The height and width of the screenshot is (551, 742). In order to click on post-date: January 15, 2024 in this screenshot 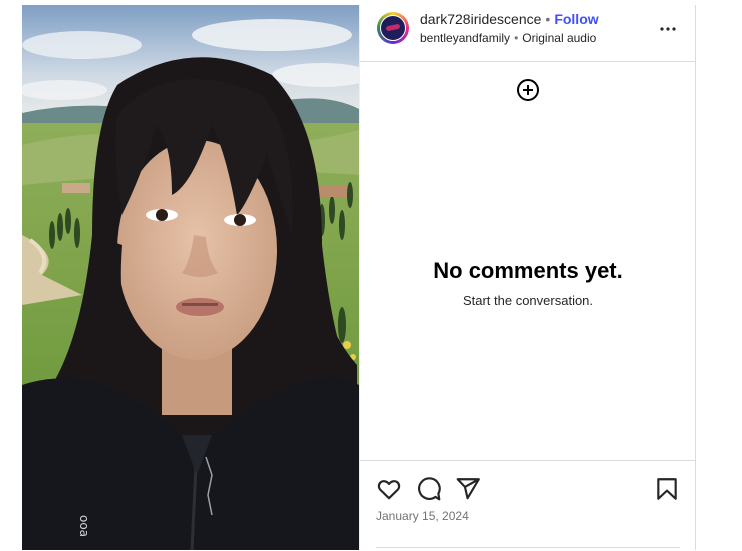, I will do `click(422, 516)`.